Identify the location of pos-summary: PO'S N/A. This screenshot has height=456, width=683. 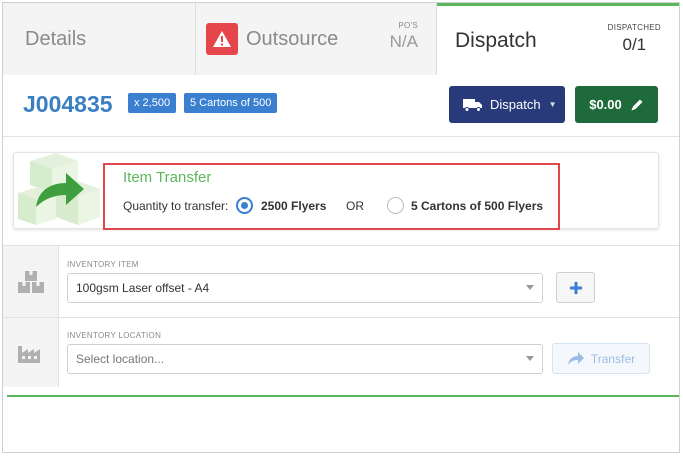
(404, 36).